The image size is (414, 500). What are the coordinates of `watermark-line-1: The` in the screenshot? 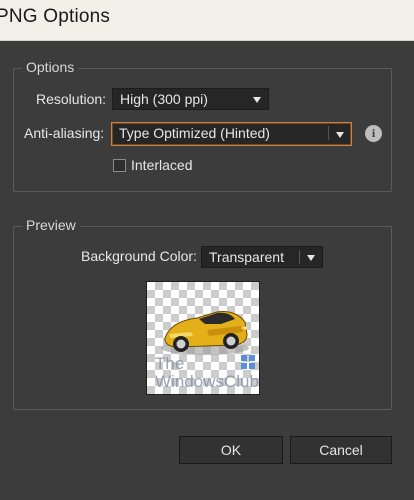 It's located at (170, 363).